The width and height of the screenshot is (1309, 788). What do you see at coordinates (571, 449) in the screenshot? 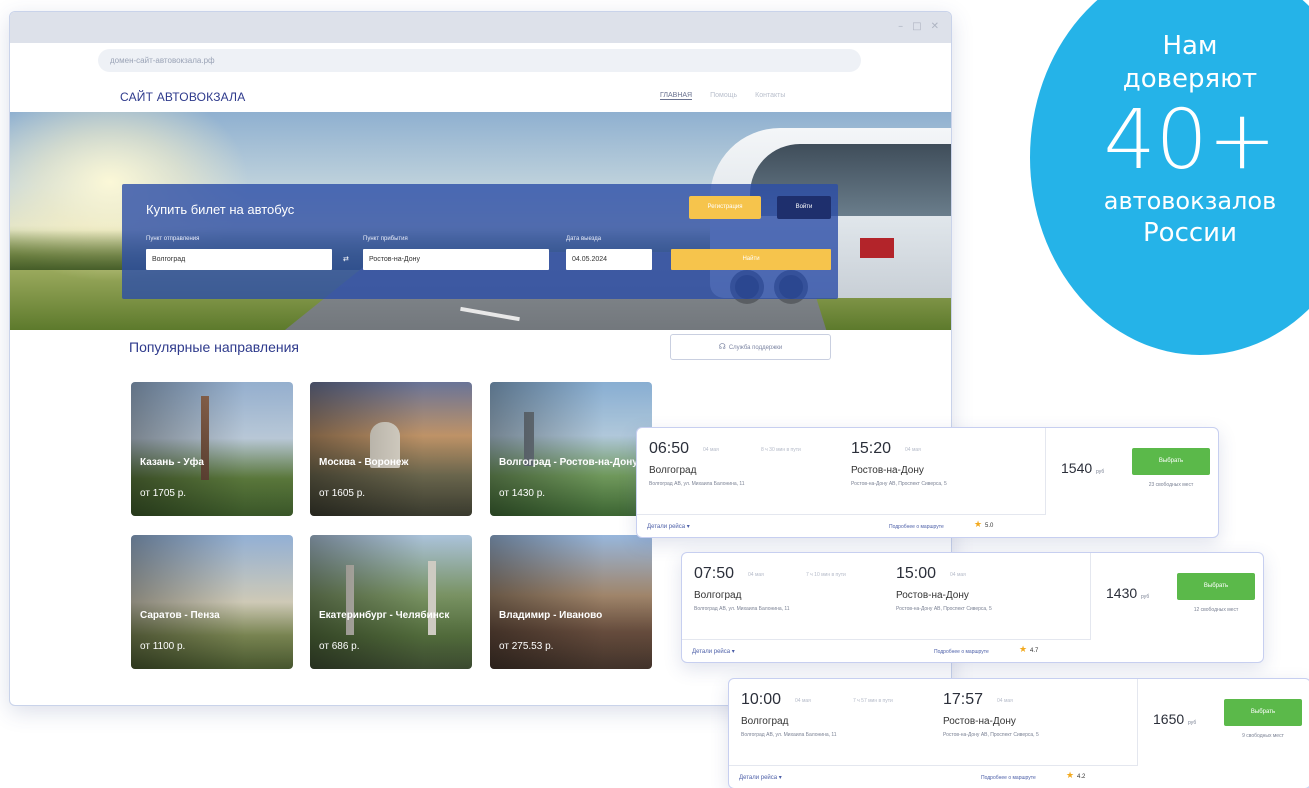
I see `destination-tile: Волгоград - Ростов-на-Дону от 1430 р.` at bounding box center [571, 449].